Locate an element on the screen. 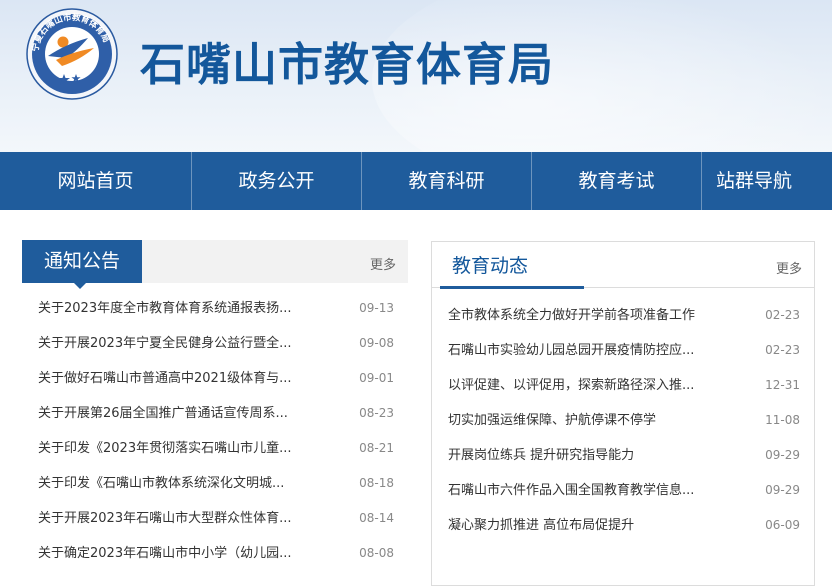 The width and height of the screenshot is (832, 588). news-tab-underline is located at coordinates (512, 287).